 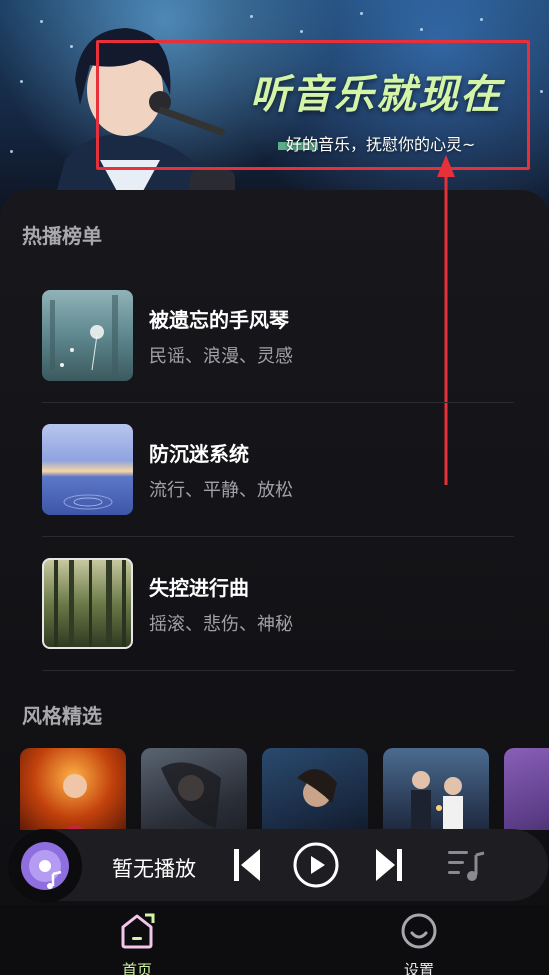 What do you see at coordinates (376, 95) in the screenshot?
I see `banner-title: 听音乐就现在` at bounding box center [376, 95].